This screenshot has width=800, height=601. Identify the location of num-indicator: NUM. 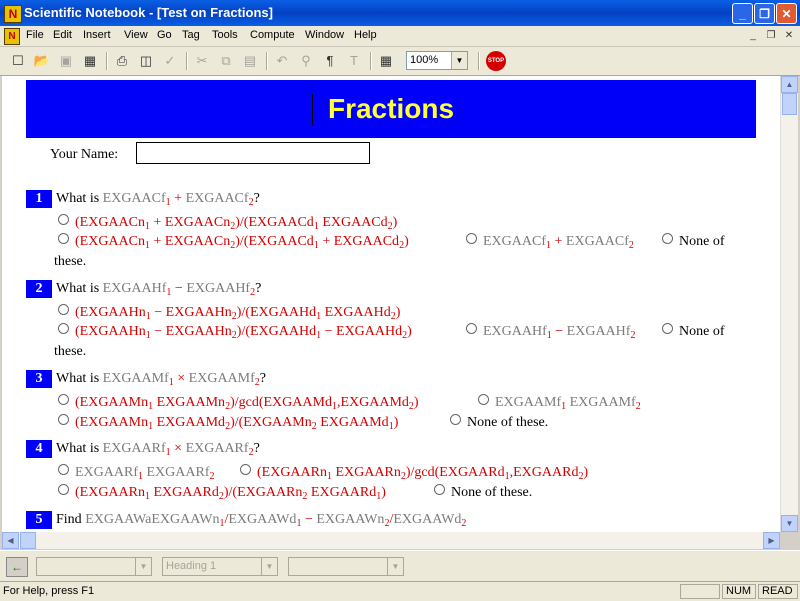
(739, 591).